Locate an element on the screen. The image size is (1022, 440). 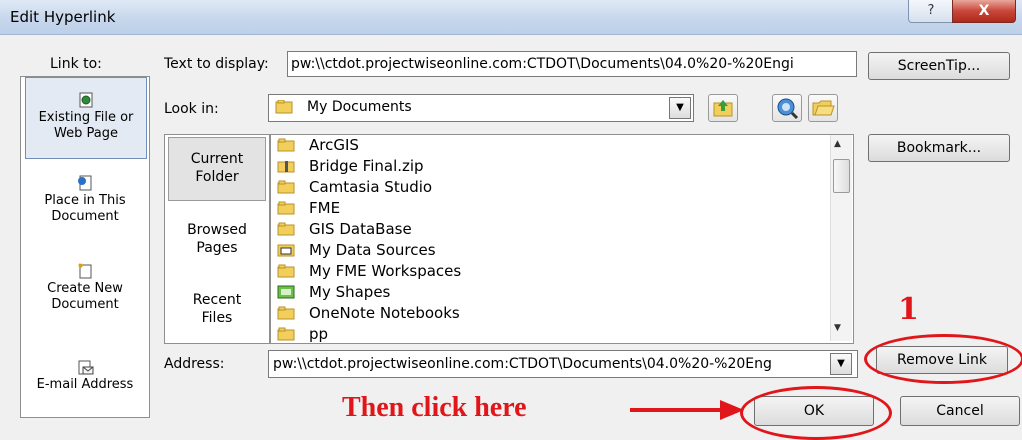
documents-folder-icon is located at coordinates (284, 107).